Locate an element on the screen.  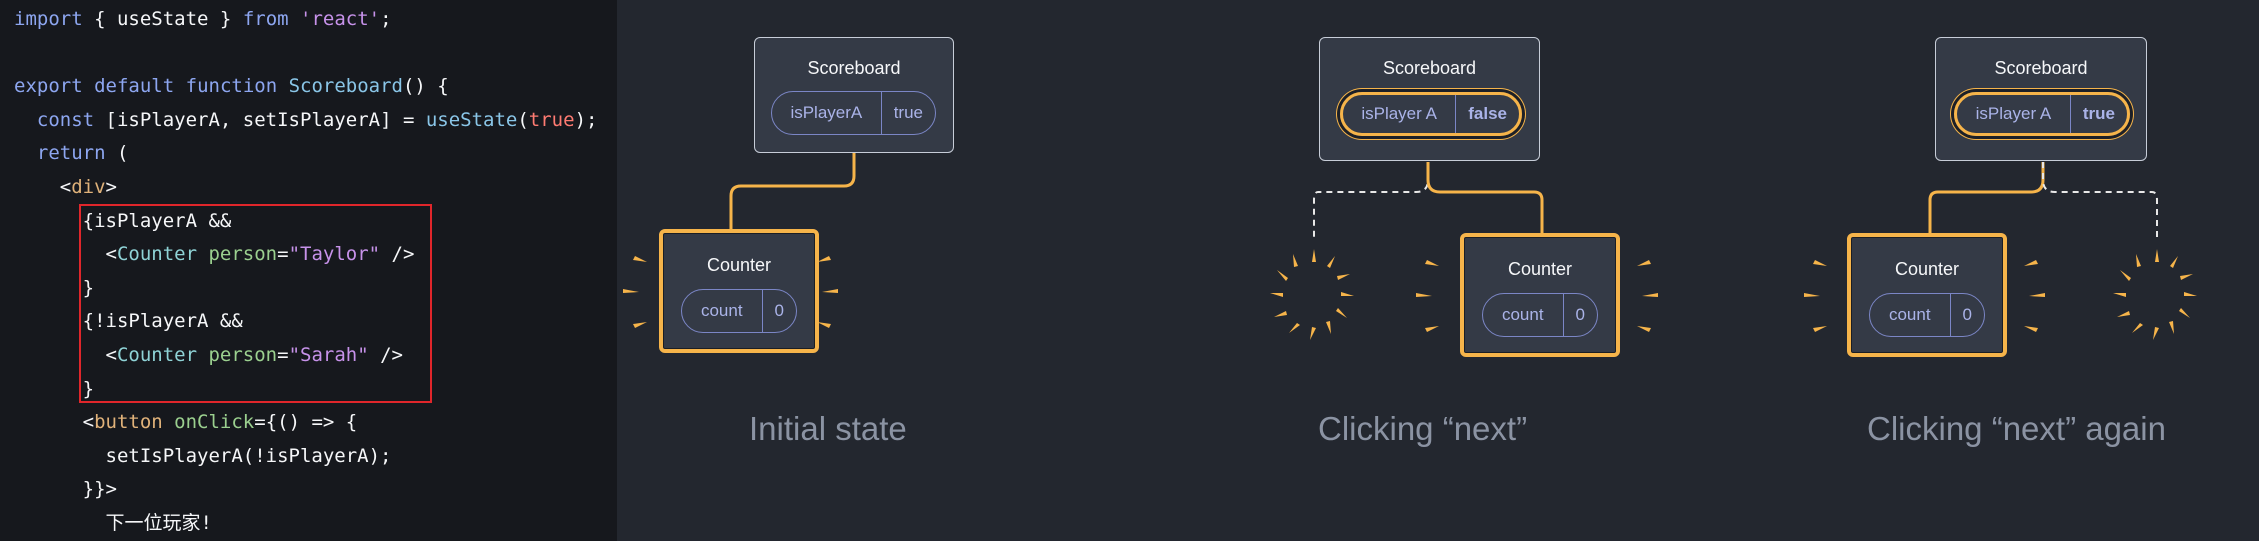
code-token: default is located at coordinates (134, 86).